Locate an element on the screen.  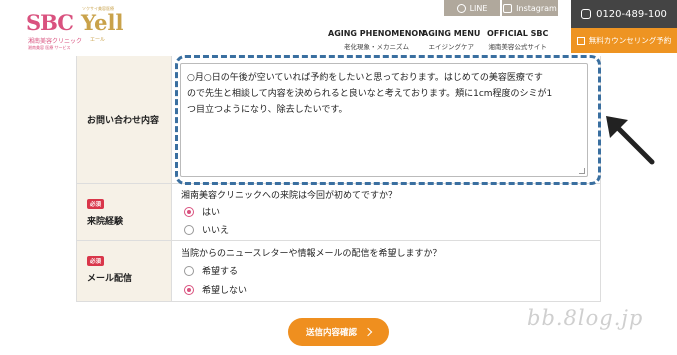
mail-label-cell: 必須 メール配信 is located at coordinates (124, 271).